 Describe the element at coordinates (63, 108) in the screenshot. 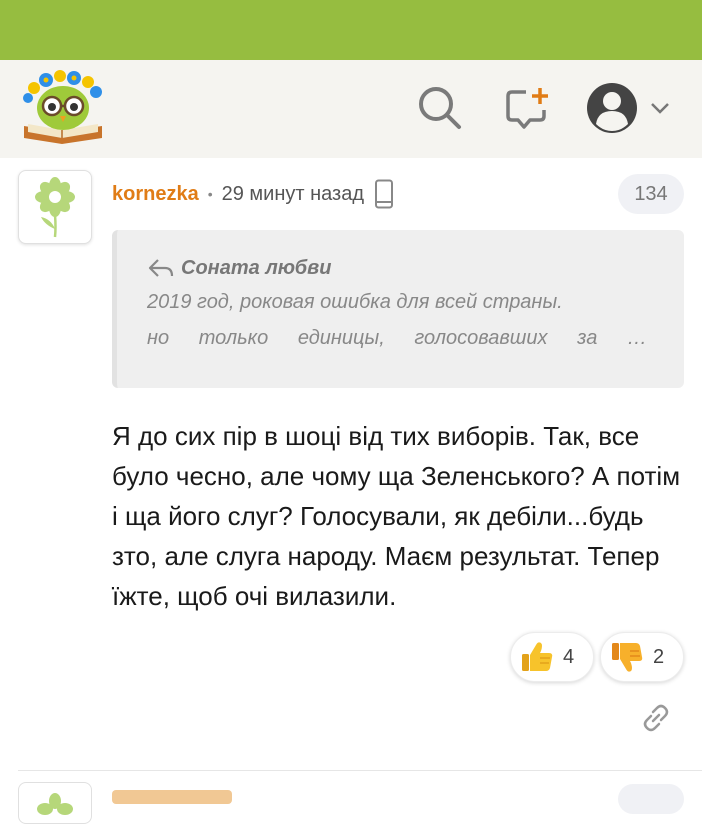

I see `site-logo` at that location.